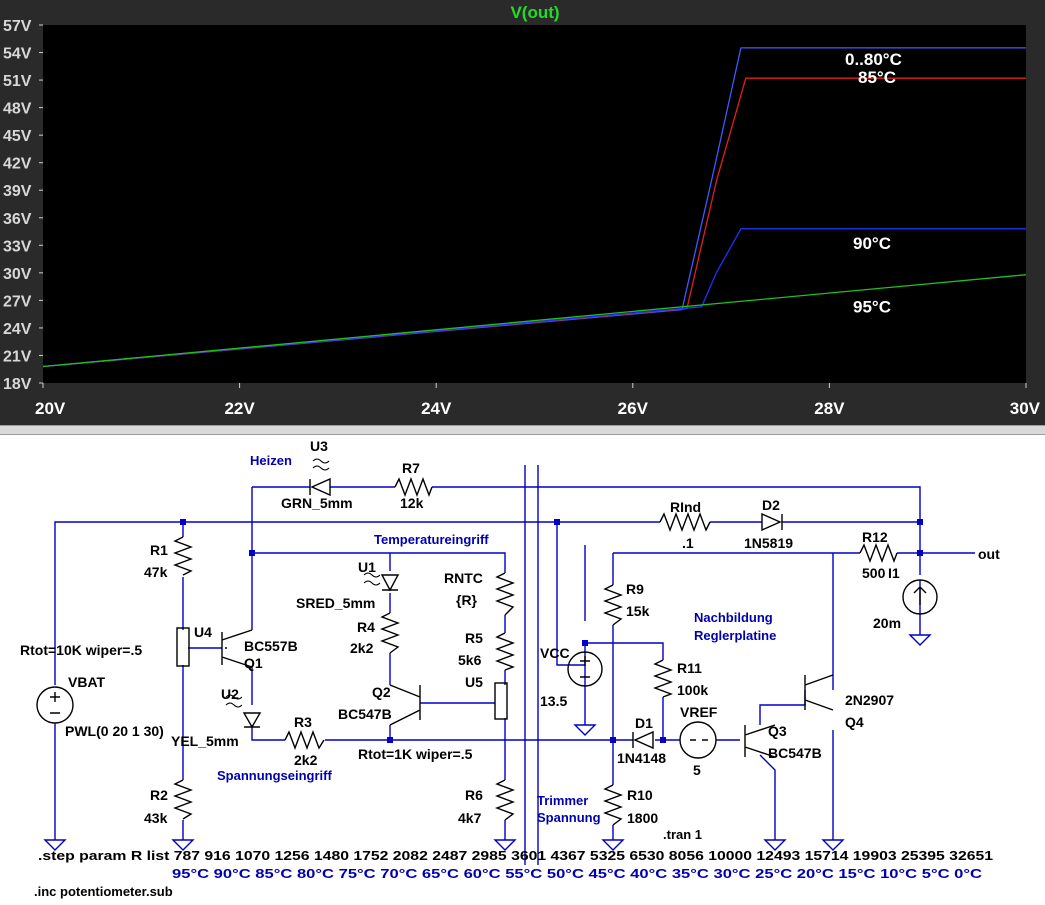 The height and width of the screenshot is (905, 1045). Describe the element at coordinates (771, 505) in the screenshot. I see `label-d2: D2` at that location.